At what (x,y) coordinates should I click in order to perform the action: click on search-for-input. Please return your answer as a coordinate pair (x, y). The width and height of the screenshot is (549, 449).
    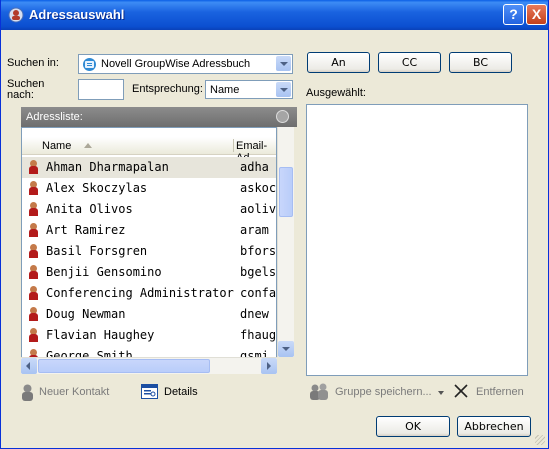
    Looking at the image, I should click on (101, 89).